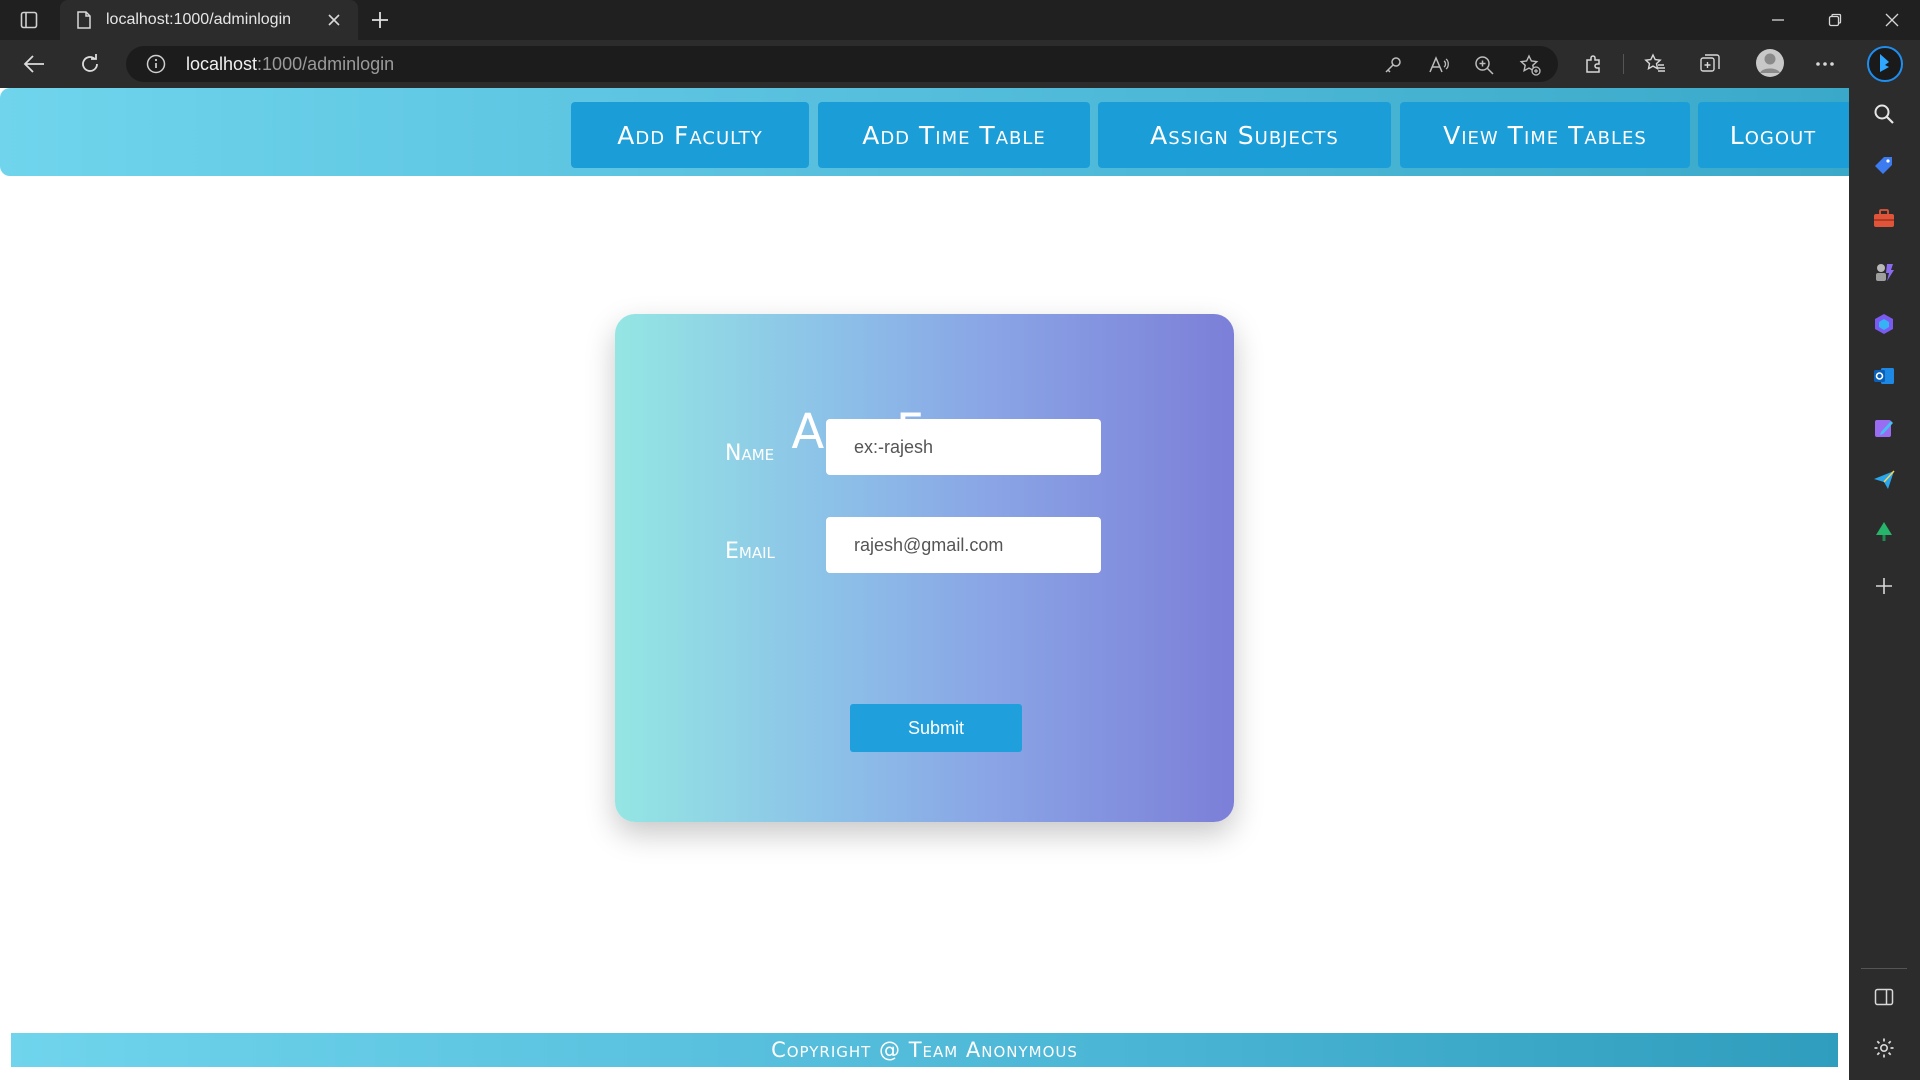 The width and height of the screenshot is (1920, 1080). I want to click on browser-toolbar: localhost:1000/adminlogin, so click(960, 64).